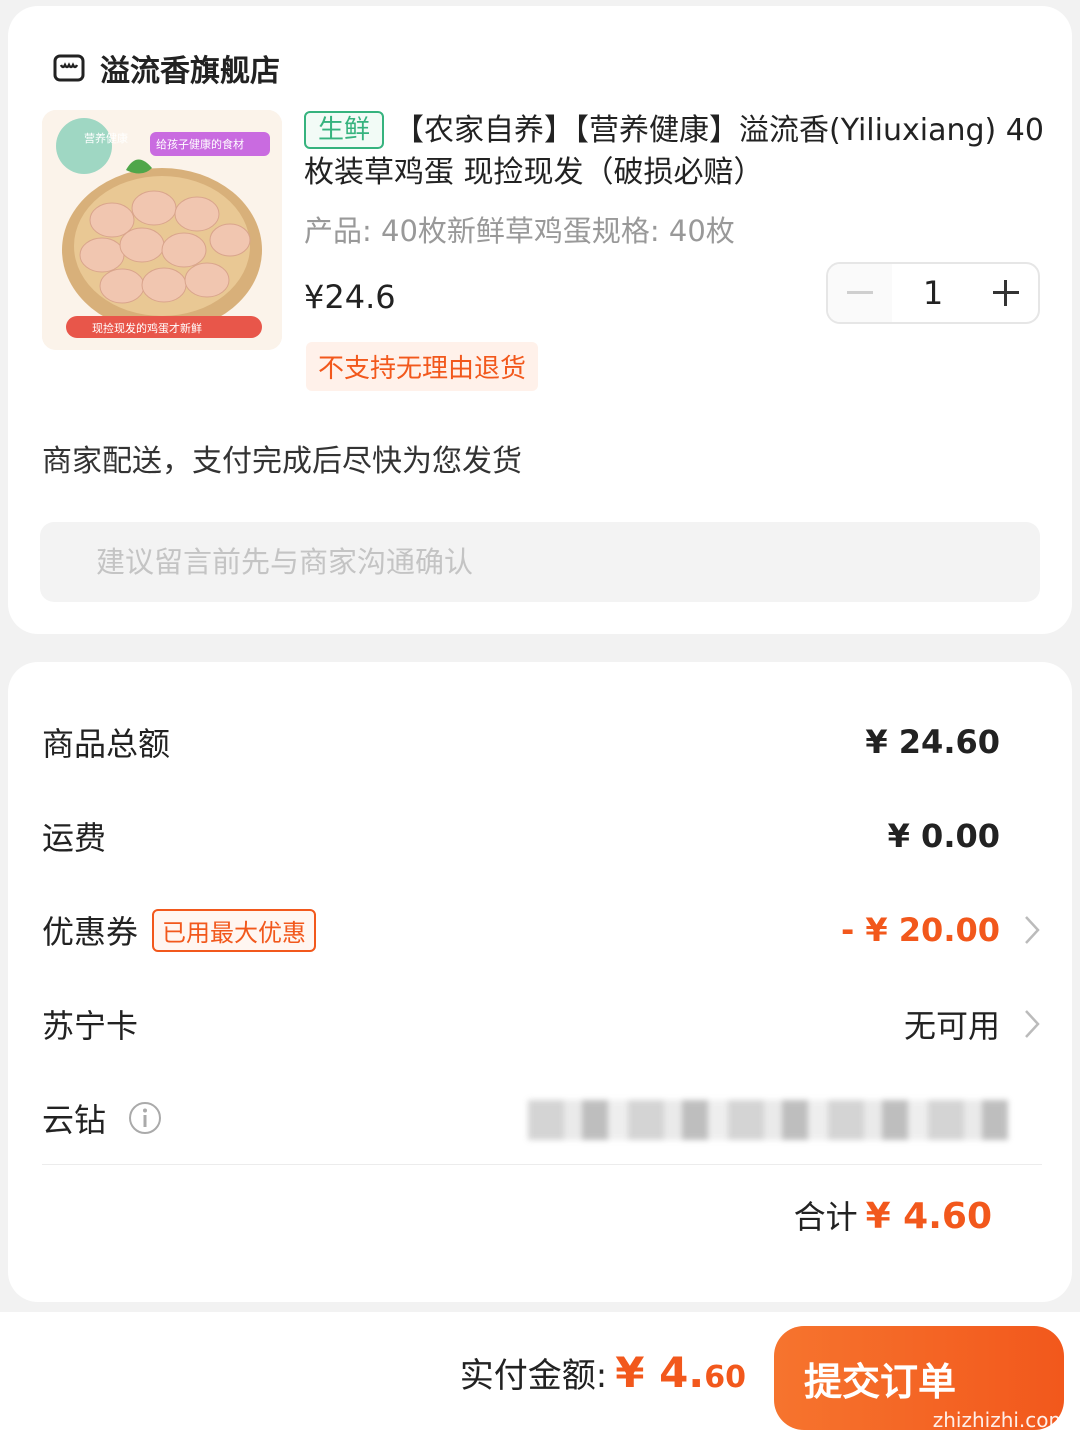 The image size is (1080, 1440). Describe the element at coordinates (674, 229) in the screenshot. I see `product-spec: 产品: 40枚新鲜草鸡蛋规格: 40枚` at that location.